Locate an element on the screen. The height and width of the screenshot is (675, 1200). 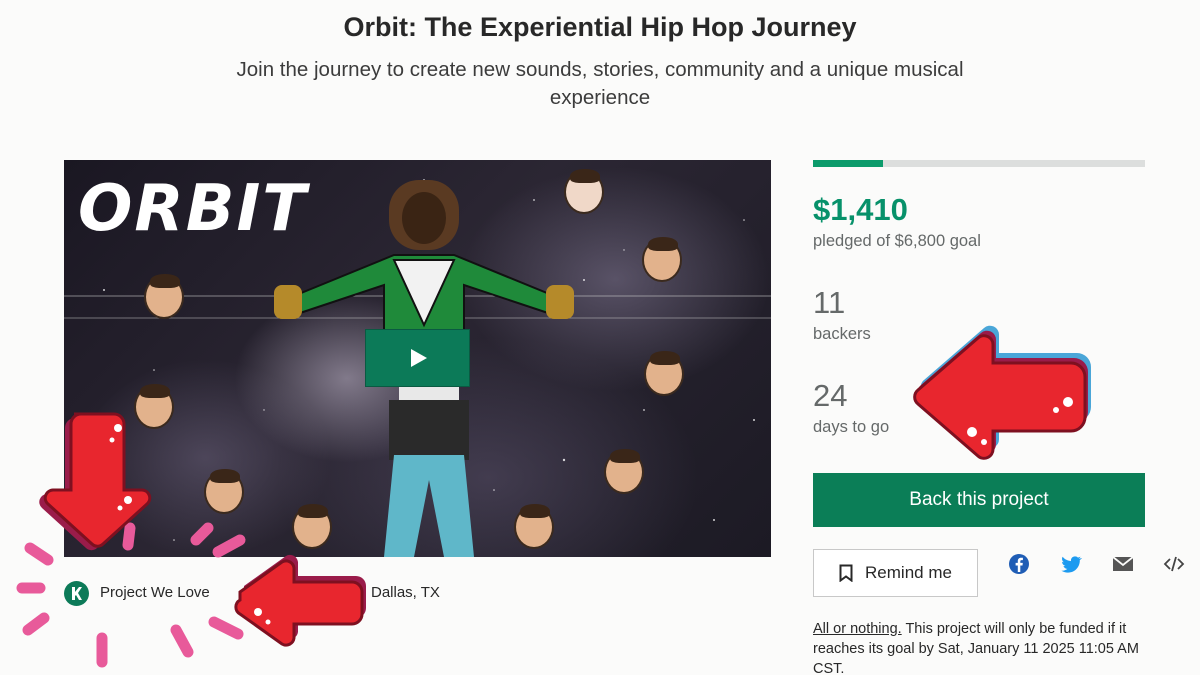
back-this-project-button: Back this project is located at coordinates (979, 500).